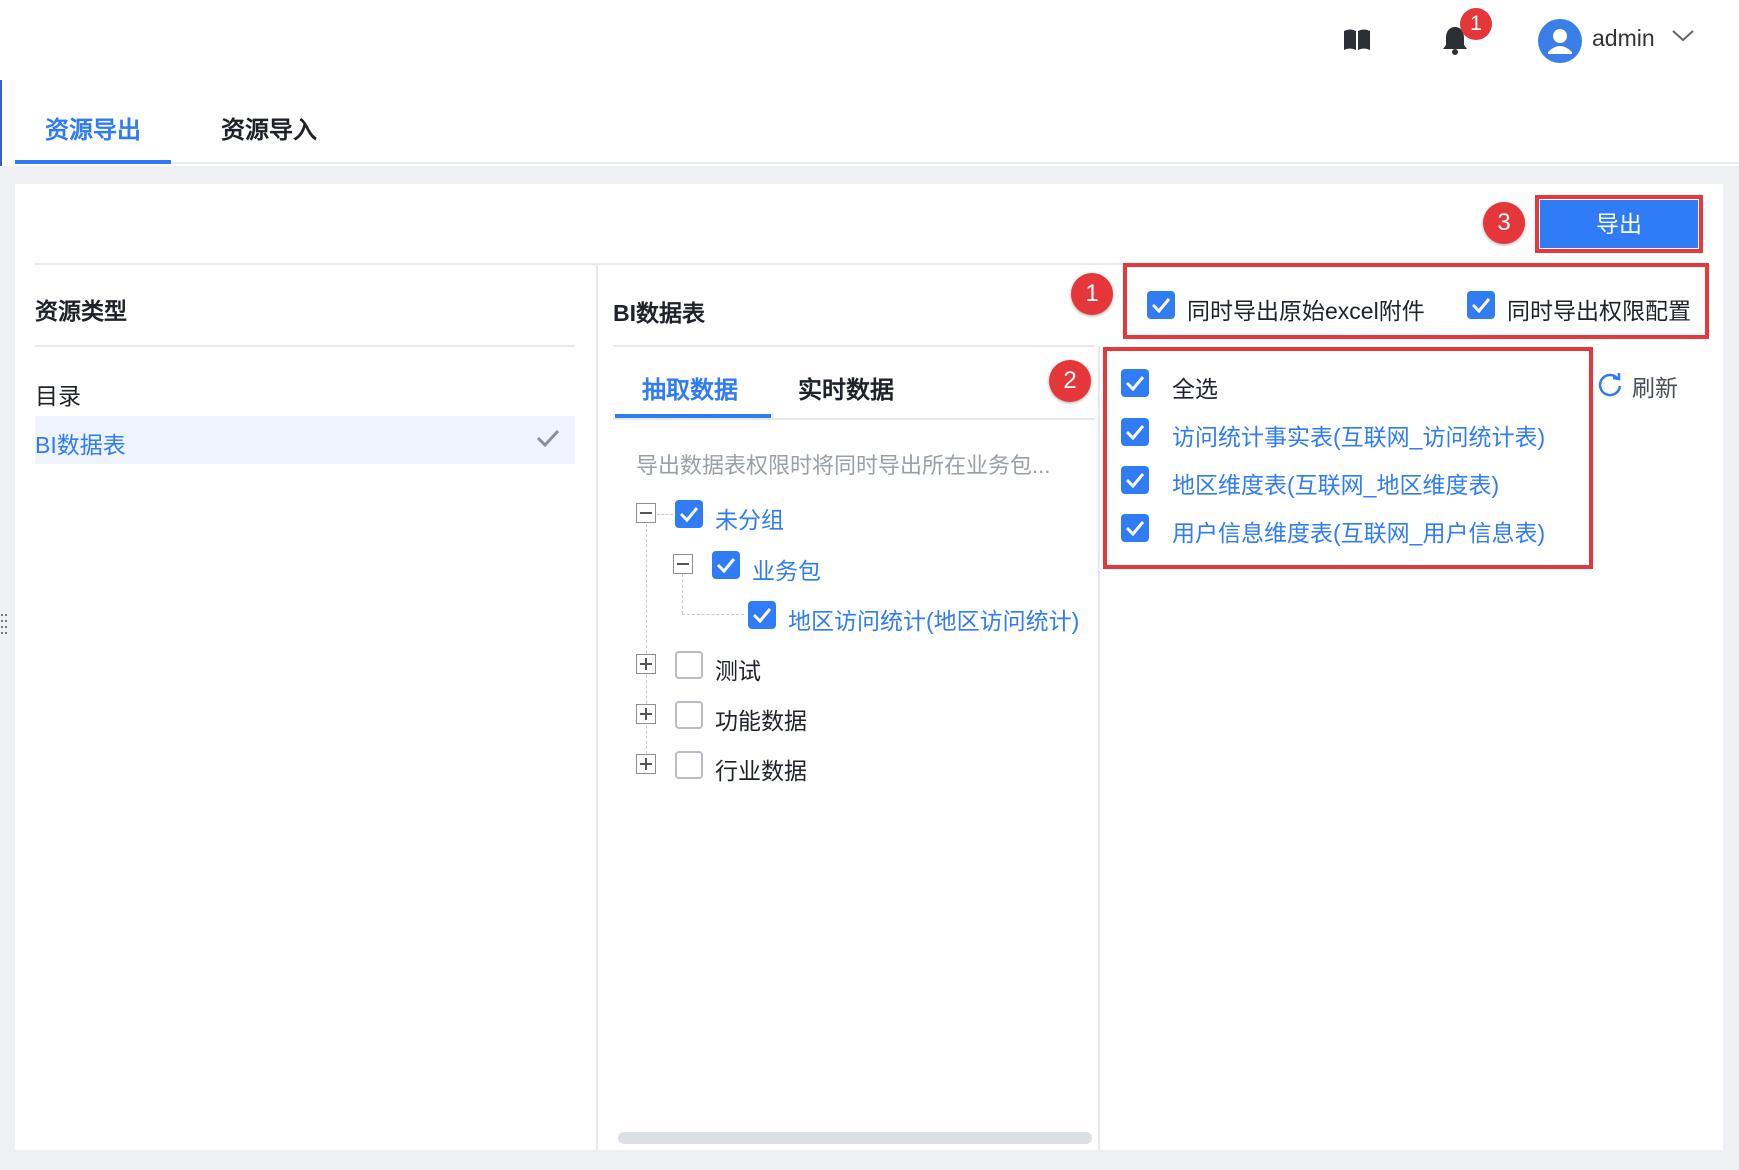 The height and width of the screenshot is (1170, 1739). What do you see at coordinates (1161, 305) in the screenshot?
I see `checkbox-export-excel` at bounding box center [1161, 305].